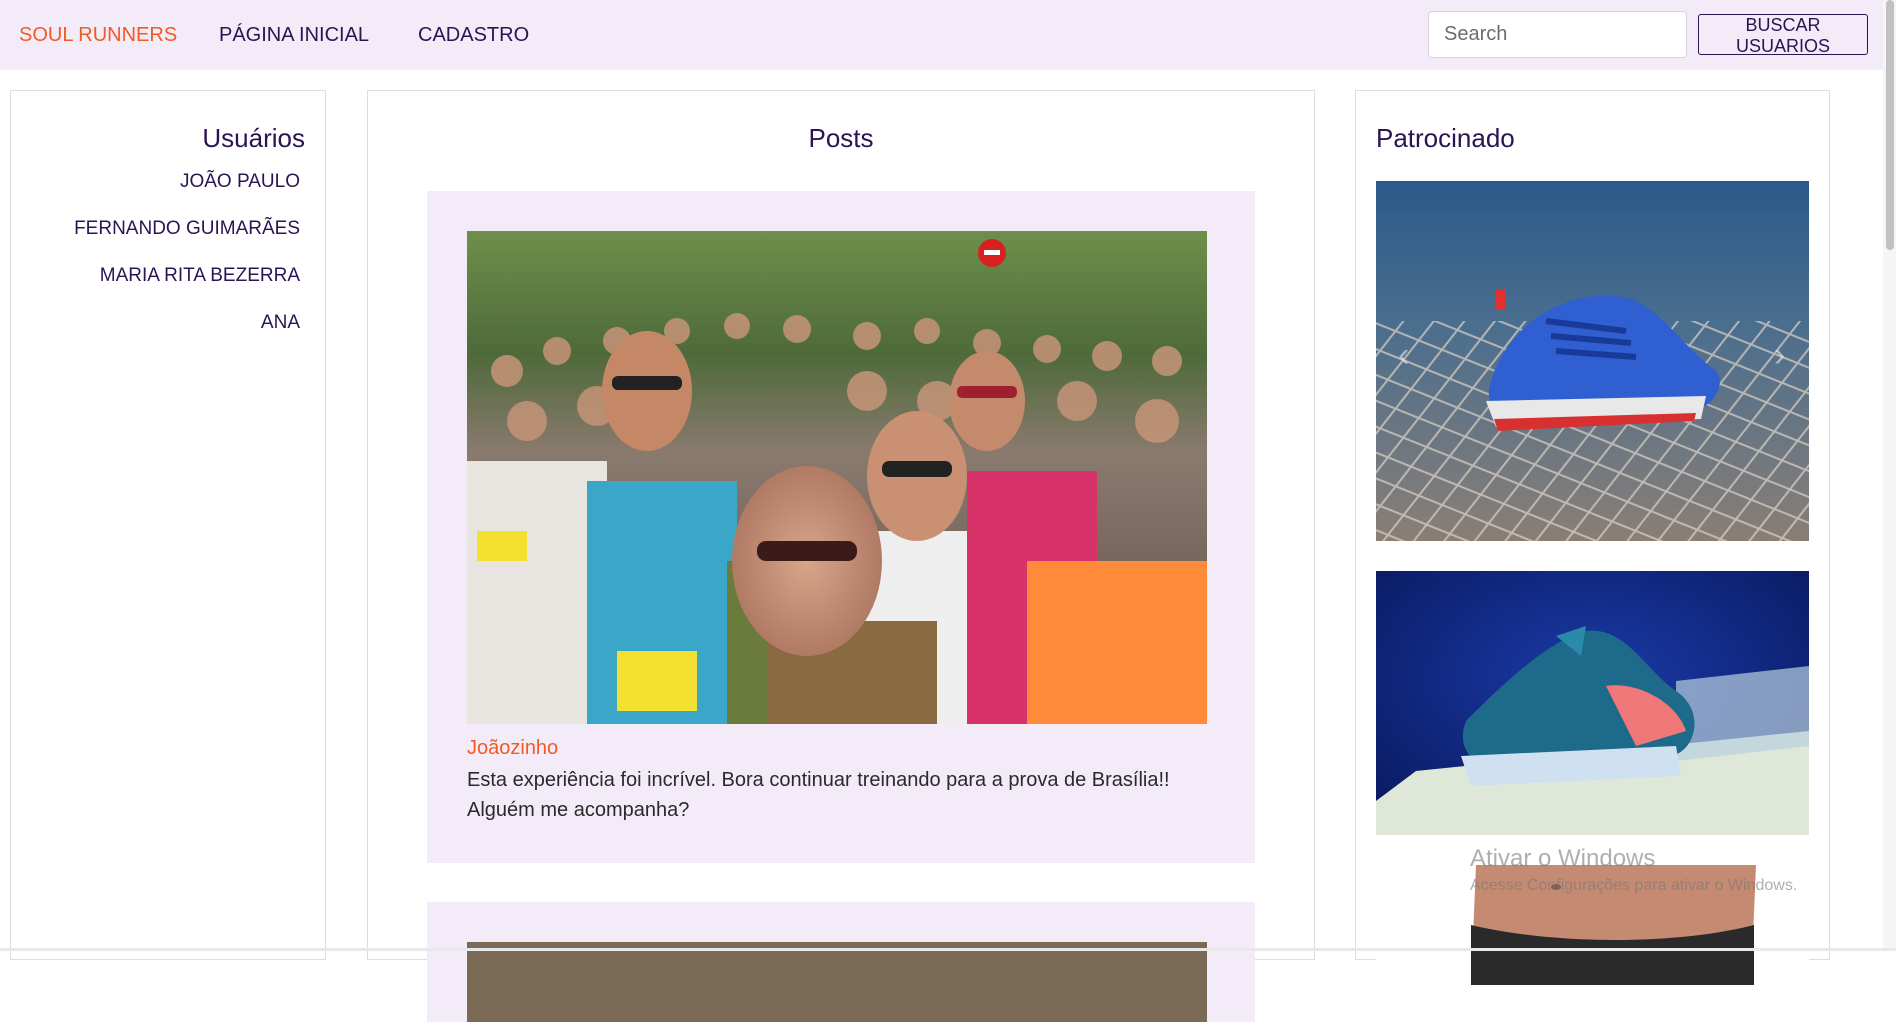 The image size is (1896, 1022). I want to click on carousel-next-icon: ›, so click(1779, 355).